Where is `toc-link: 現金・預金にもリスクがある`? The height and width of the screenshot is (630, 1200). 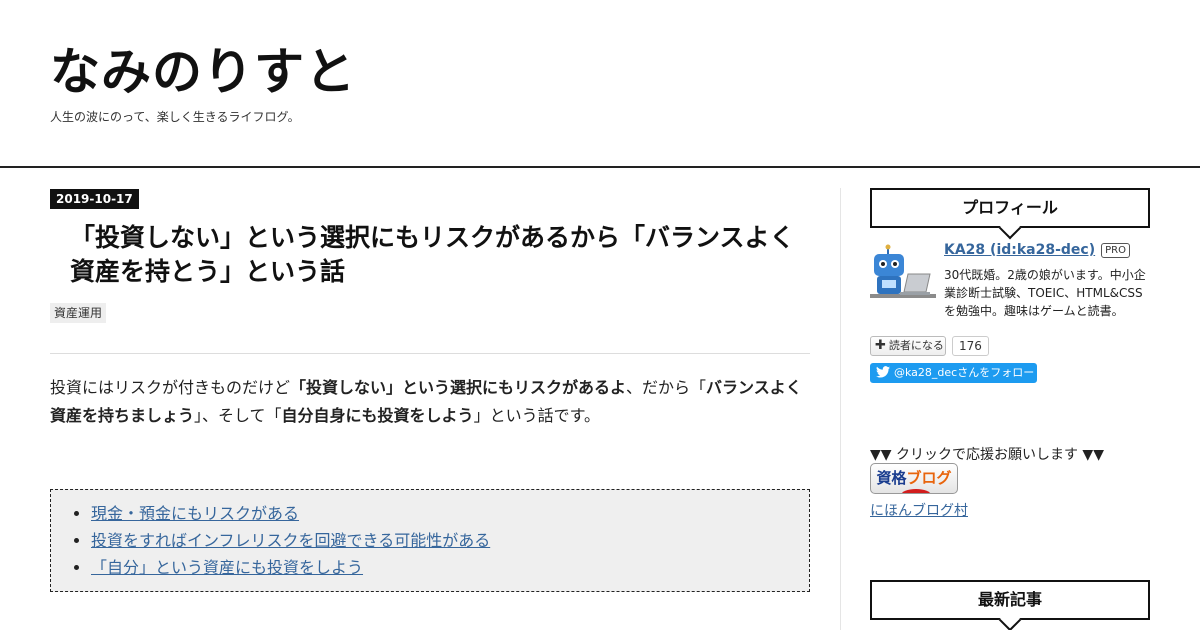
toc-link: 現金・預金にもリスクがある is located at coordinates (195, 513).